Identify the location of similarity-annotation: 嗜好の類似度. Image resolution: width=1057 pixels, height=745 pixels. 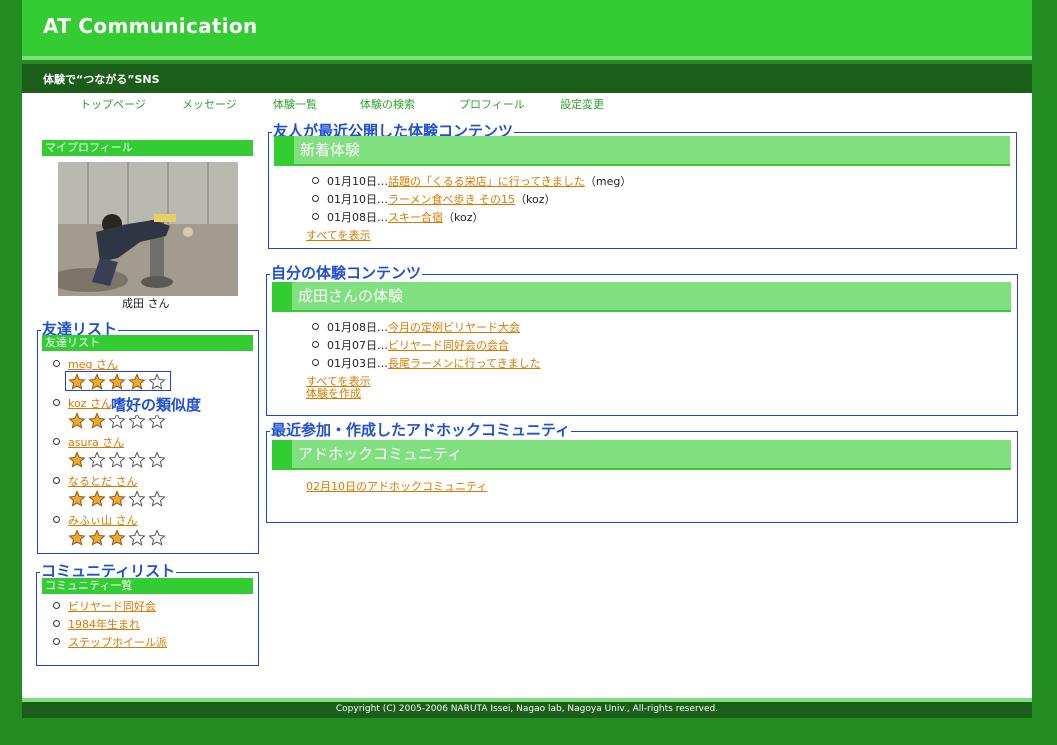
(157, 404).